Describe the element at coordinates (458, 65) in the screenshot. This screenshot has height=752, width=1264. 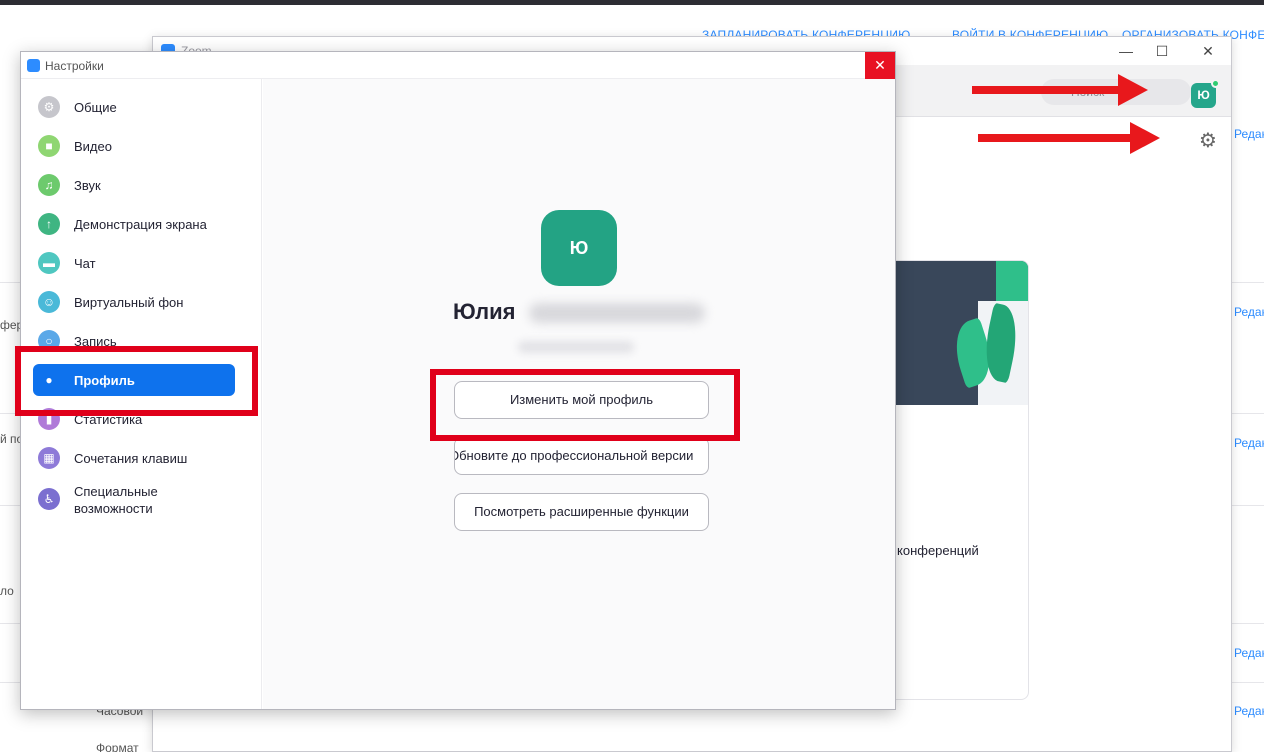
I see `settings-titlebar: Настройки ✕` at that location.